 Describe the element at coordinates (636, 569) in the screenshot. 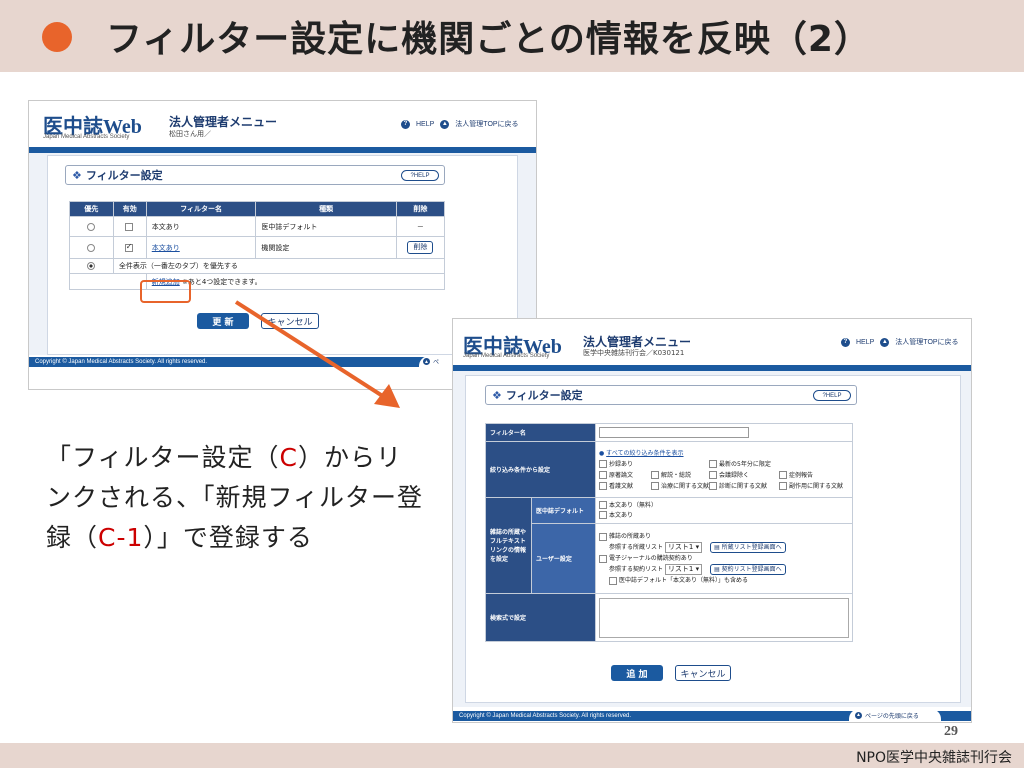

I see `contract-list-label: 参照する契約リスト` at that location.